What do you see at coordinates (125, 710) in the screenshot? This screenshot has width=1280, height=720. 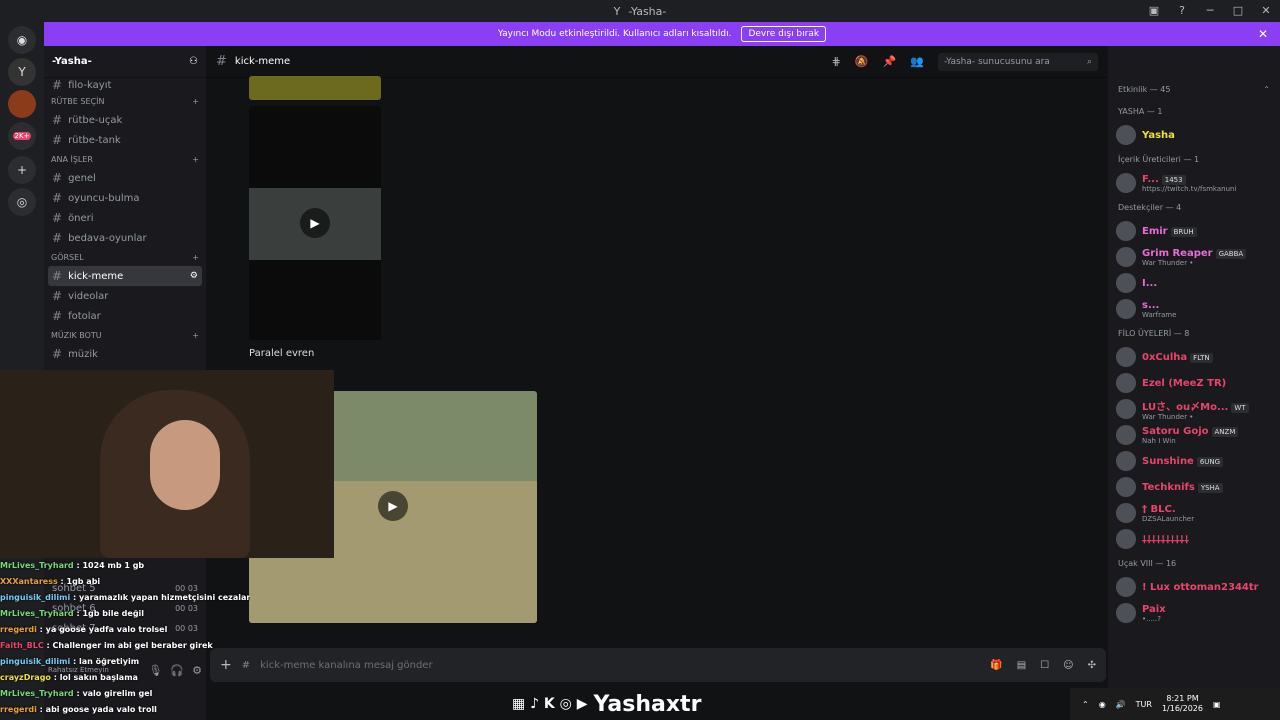 I see `chat-message: rregerdi : abi goose yada valo troll` at bounding box center [125, 710].